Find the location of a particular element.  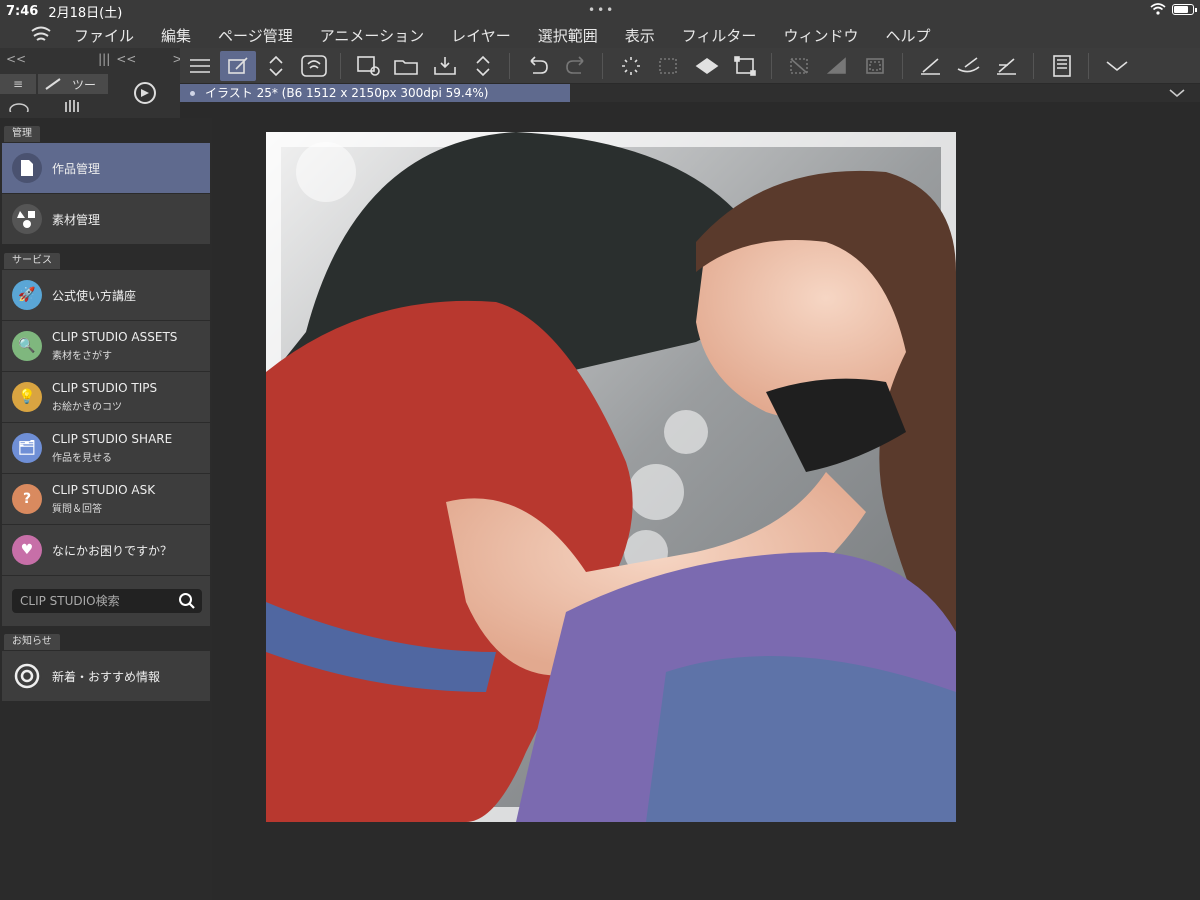

sidebar-item-works: 作品管理 is located at coordinates (106, 168).